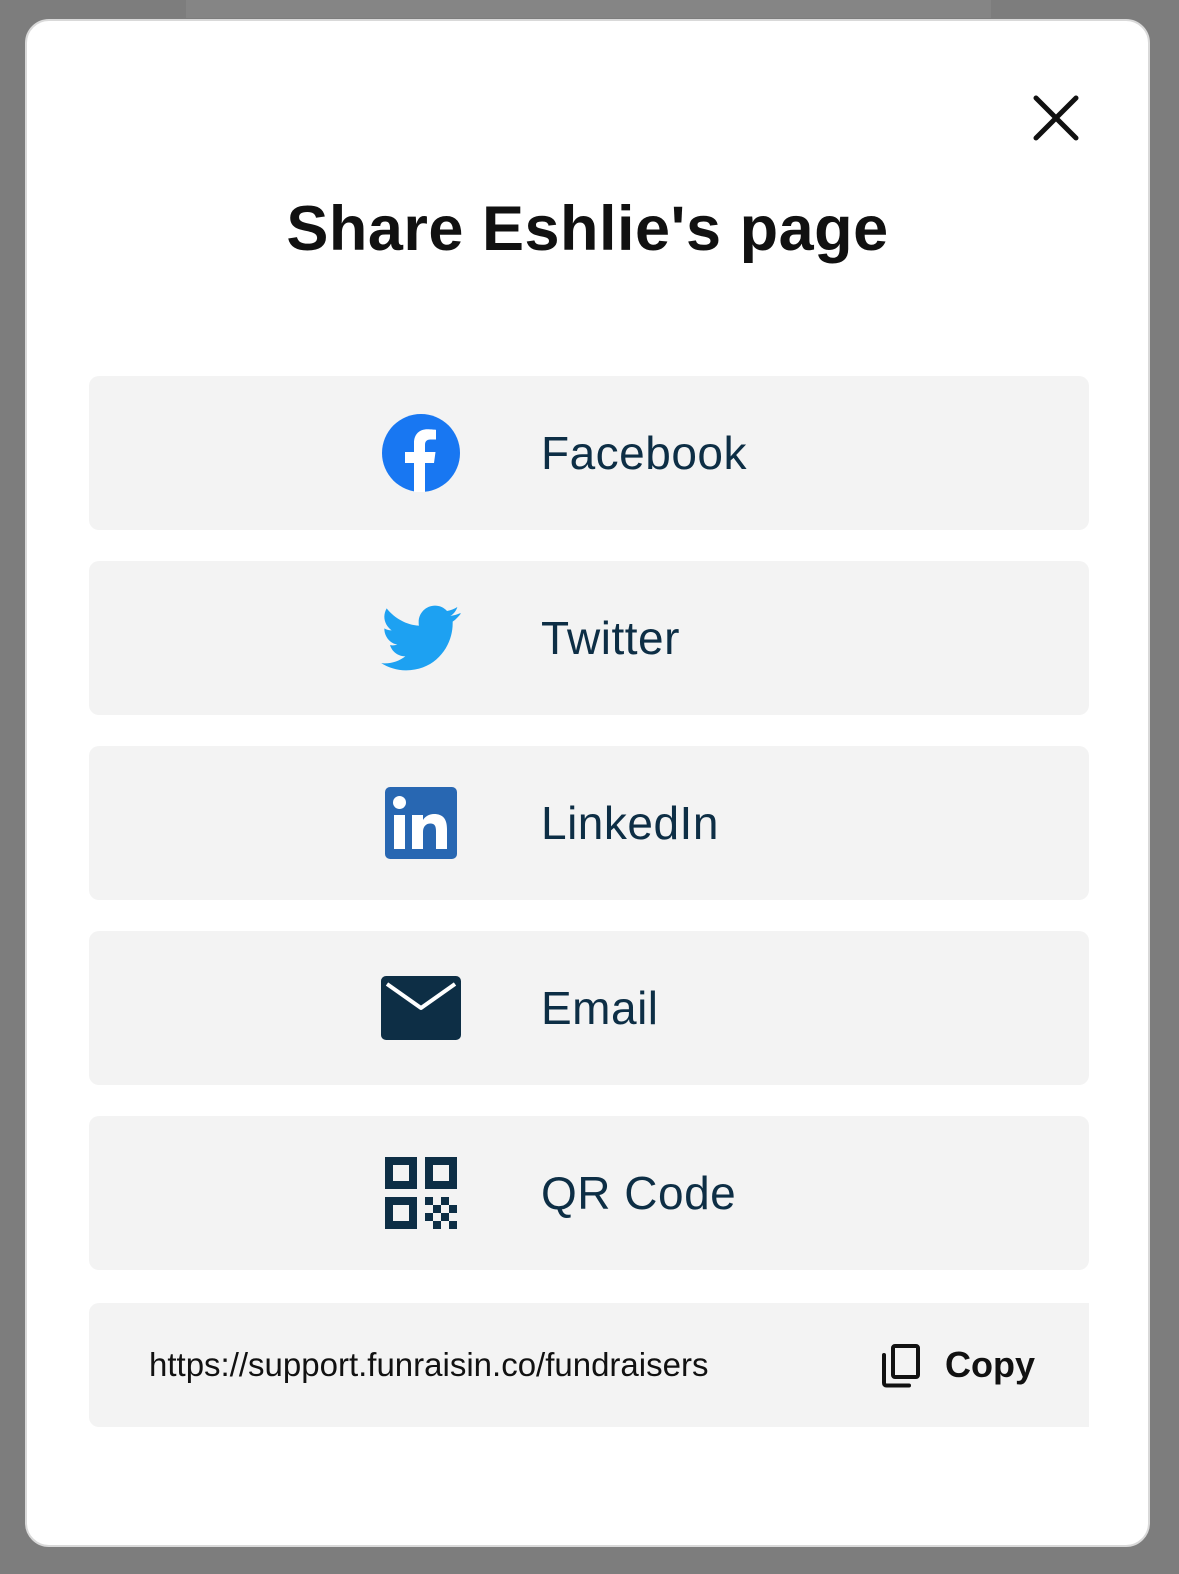 The height and width of the screenshot is (1574, 1179). I want to click on close-button, so click(1056, 118).